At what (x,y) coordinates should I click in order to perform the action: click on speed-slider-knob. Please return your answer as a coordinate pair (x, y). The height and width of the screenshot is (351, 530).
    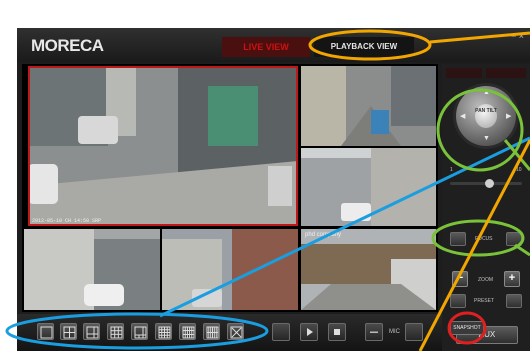
    Looking at the image, I should click on (490, 183).